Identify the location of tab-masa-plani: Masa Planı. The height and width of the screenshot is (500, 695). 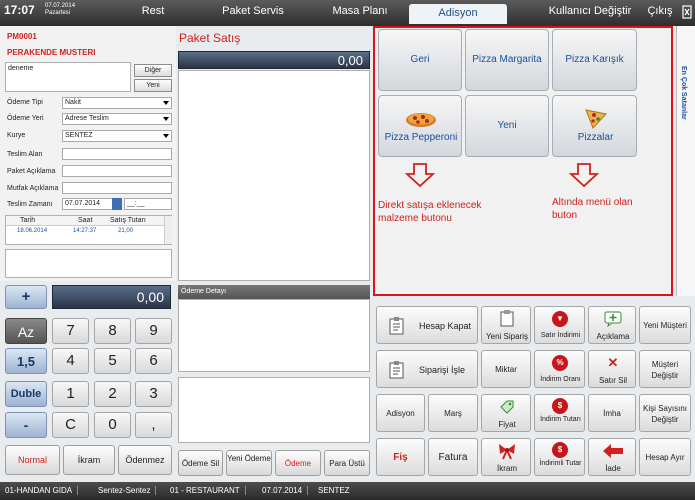
(360, 11).